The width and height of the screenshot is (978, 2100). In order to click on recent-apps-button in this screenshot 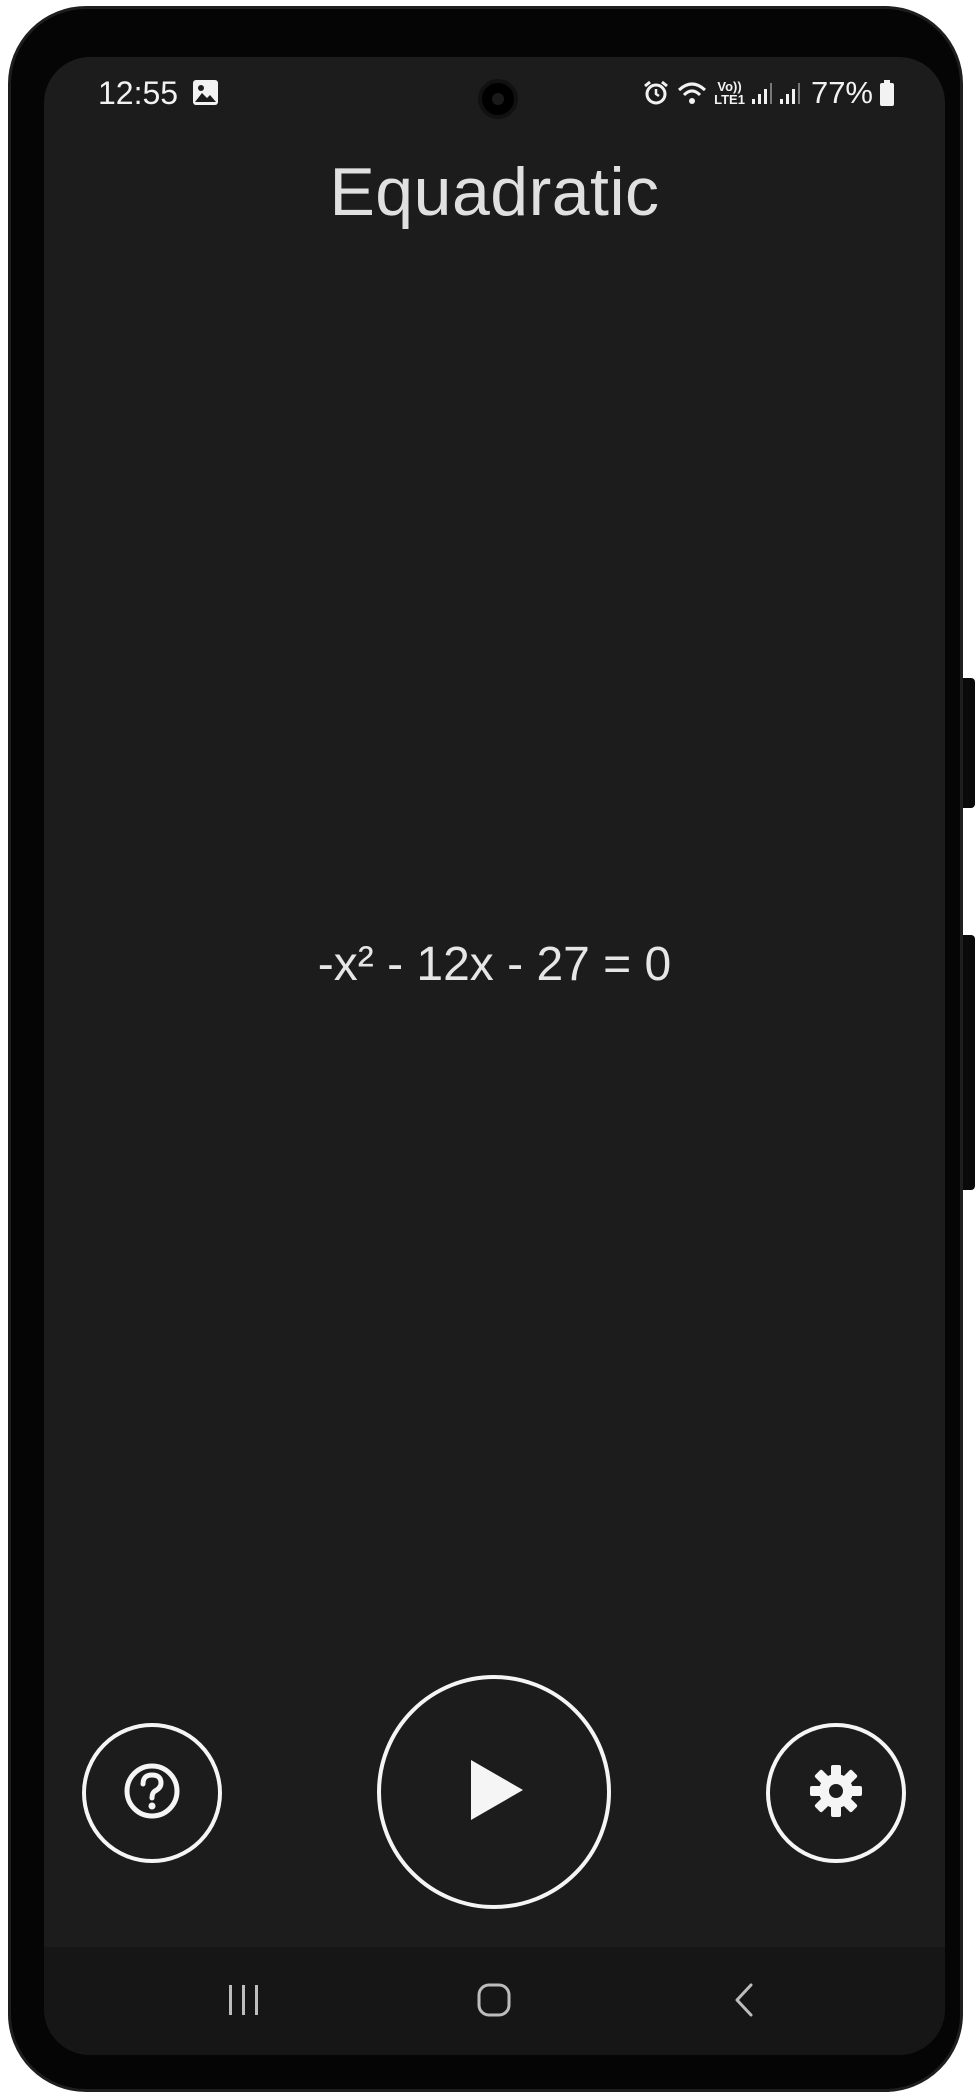, I will do `click(244, 2002)`.